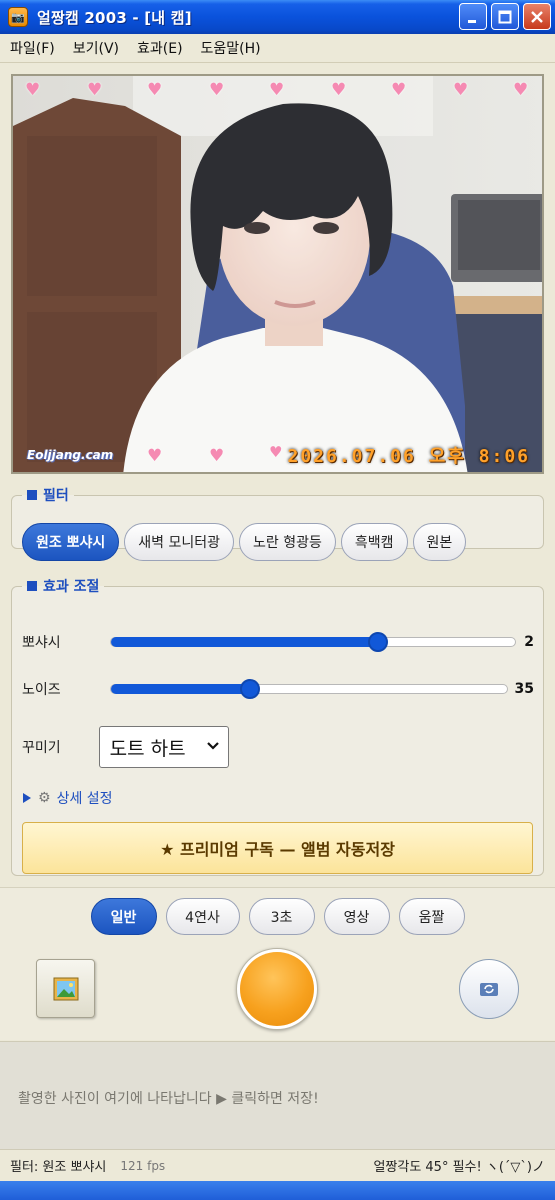 Image resolution: width=555 pixels, height=1200 pixels. I want to click on decoration-row: 꾸미기 도트 하트, so click(125, 747).